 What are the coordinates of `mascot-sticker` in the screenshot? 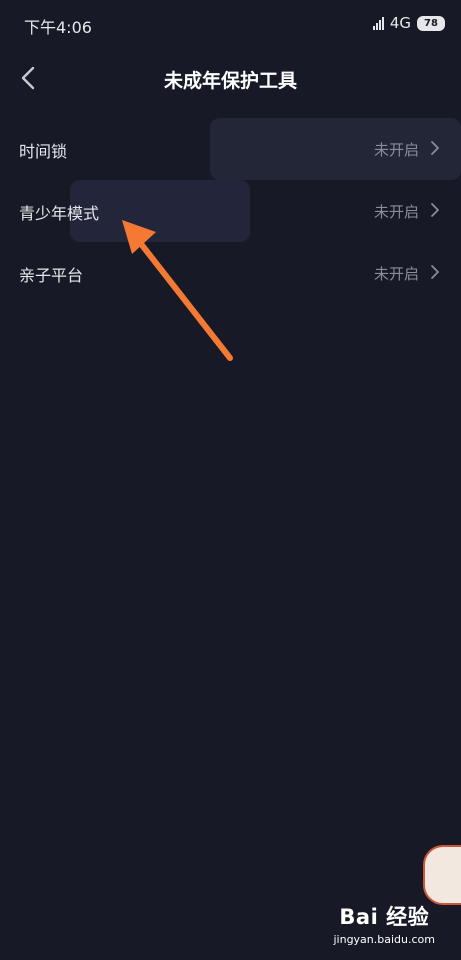 It's located at (442, 875).